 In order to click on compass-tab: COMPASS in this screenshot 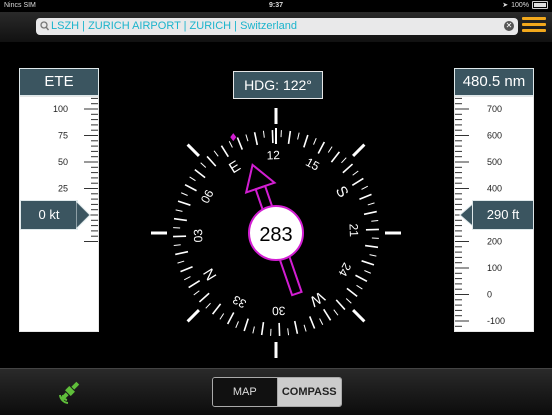, I will do `click(310, 392)`.